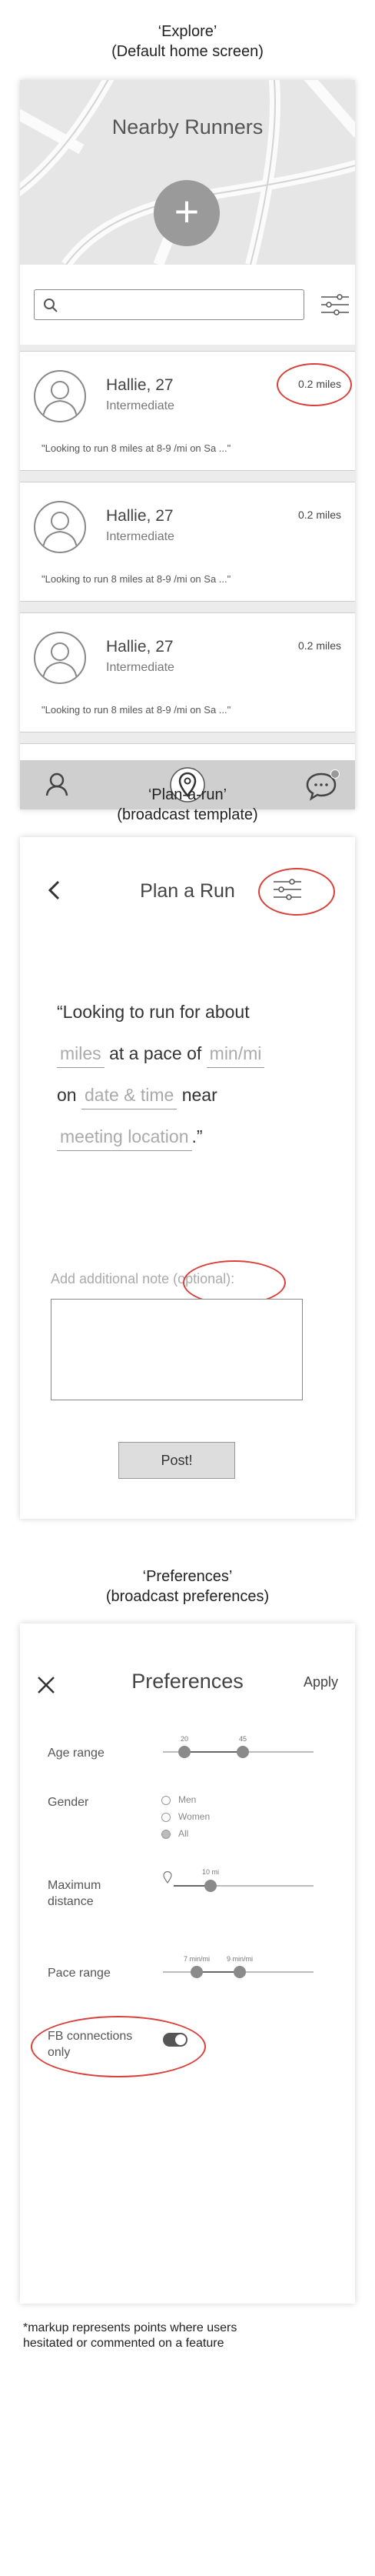 Image resolution: width=375 pixels, height=2576 pixels. Describe the element at coordinates (129, 1097) in the screenshot. I see `date-time-field: date & time` at that location.